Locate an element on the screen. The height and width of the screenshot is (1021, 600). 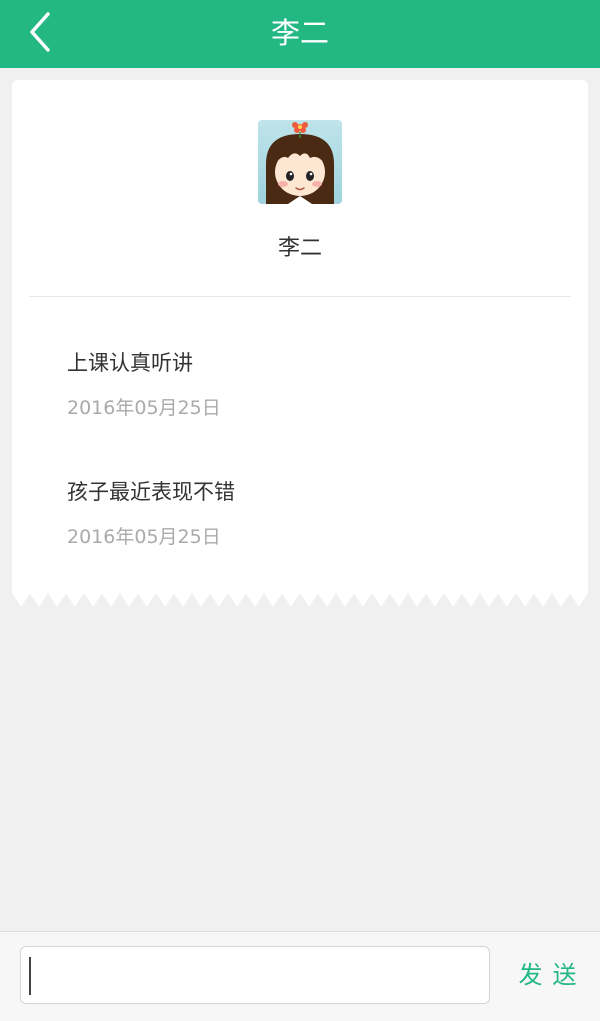
comment-item: 孩子最近表现不错 2016年05月25日 is located at coordinates (151, 514).